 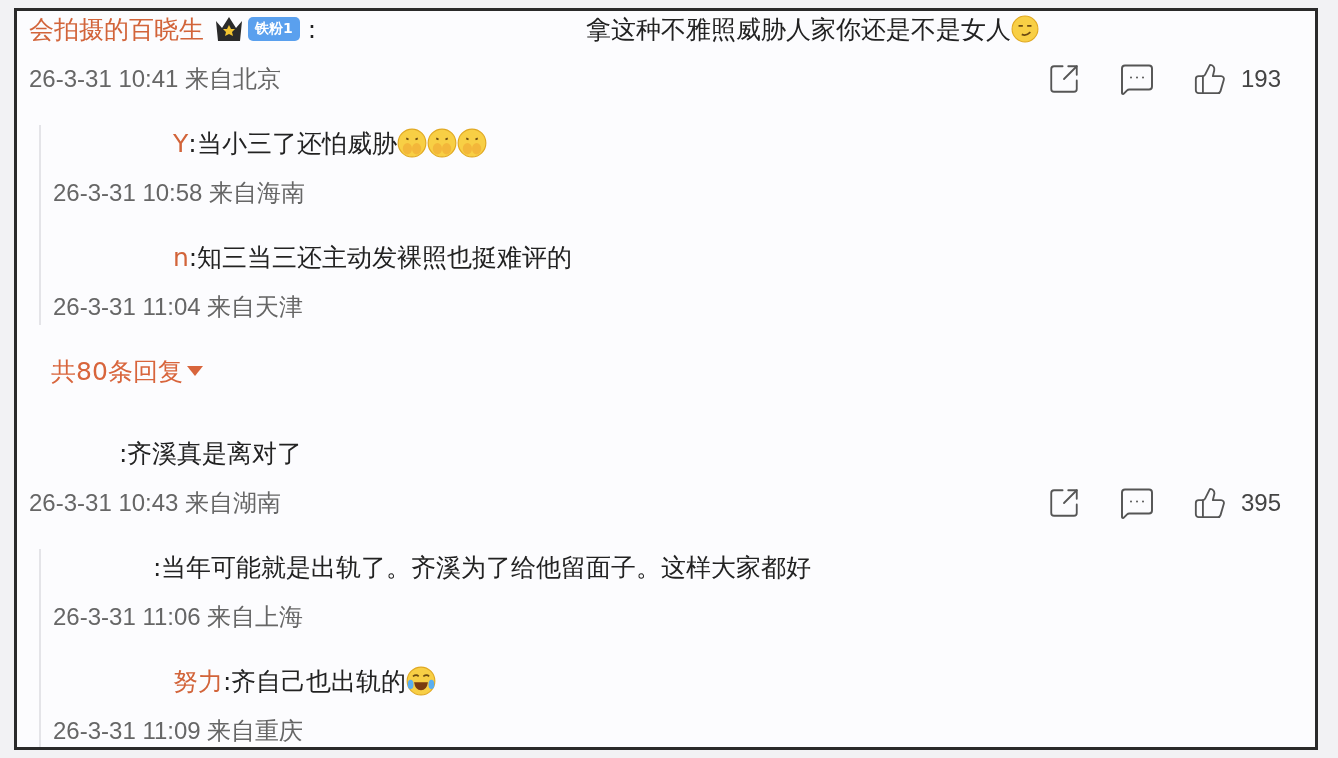 I want to click on fan-badge: 铁粉1, so click(x=274, y=29).